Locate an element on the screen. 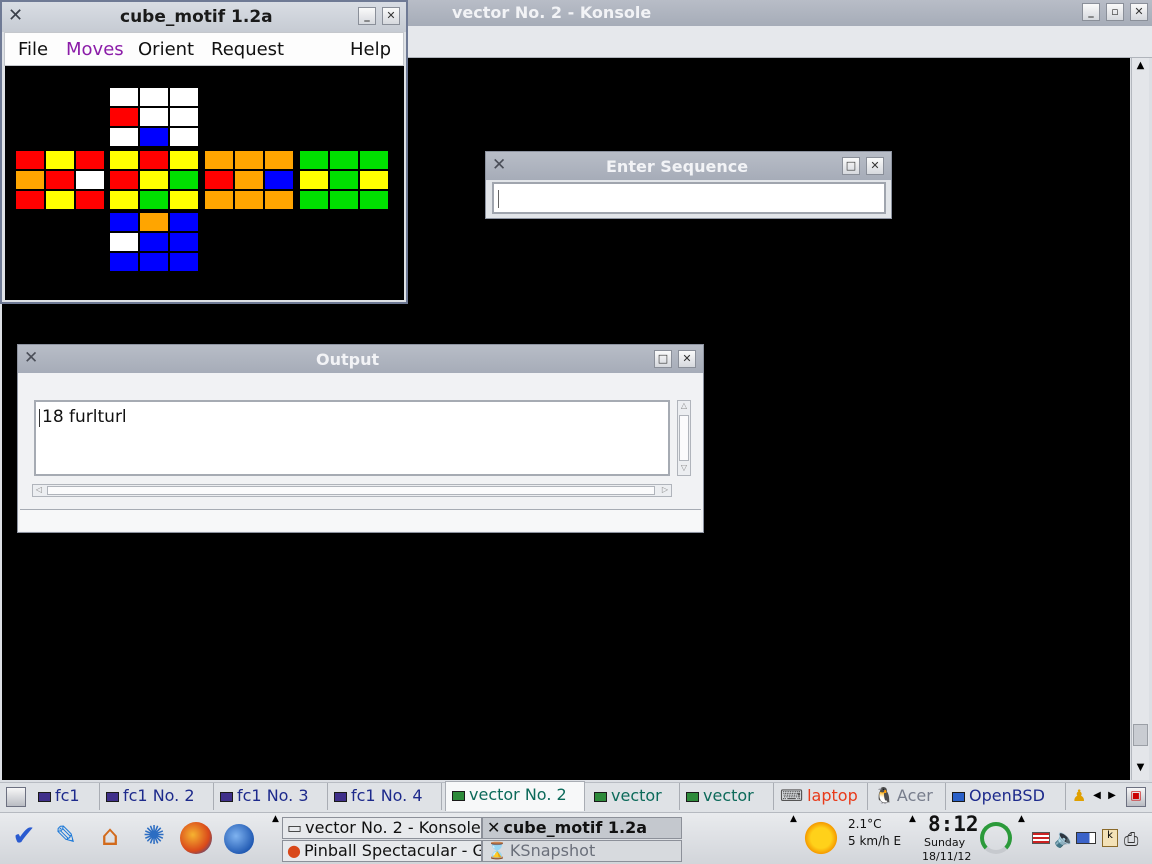  task-vector-2: vector is located at coordinates (727, 796).